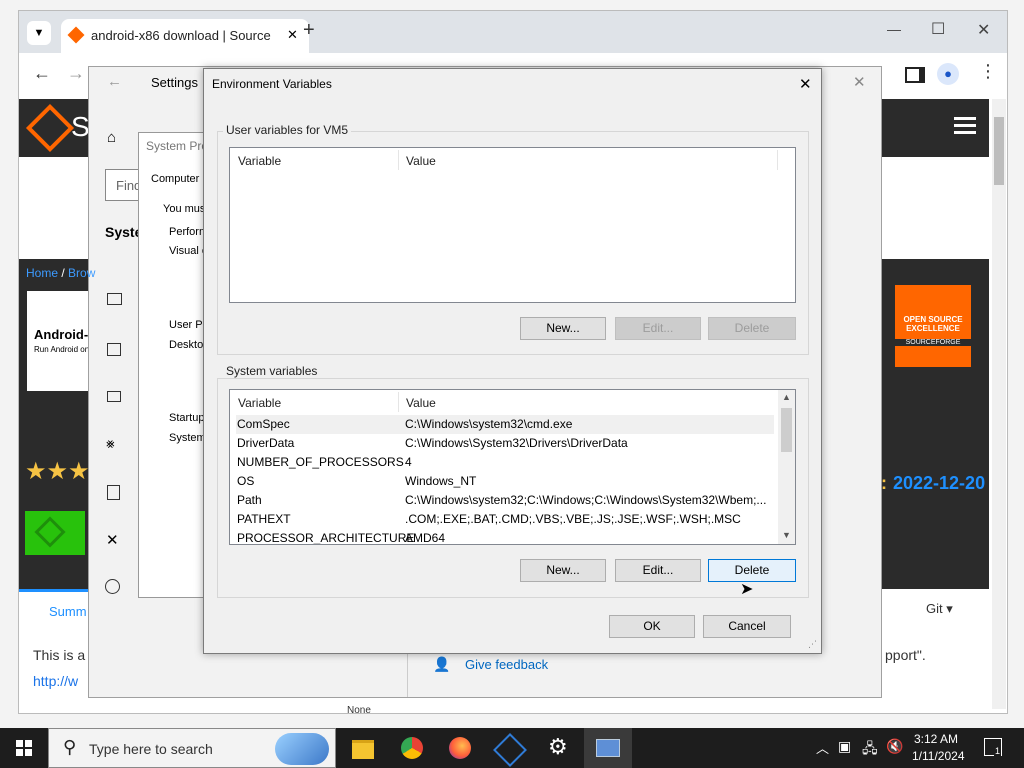  I want to click on variable-name: DriverData, so click(266, 443).